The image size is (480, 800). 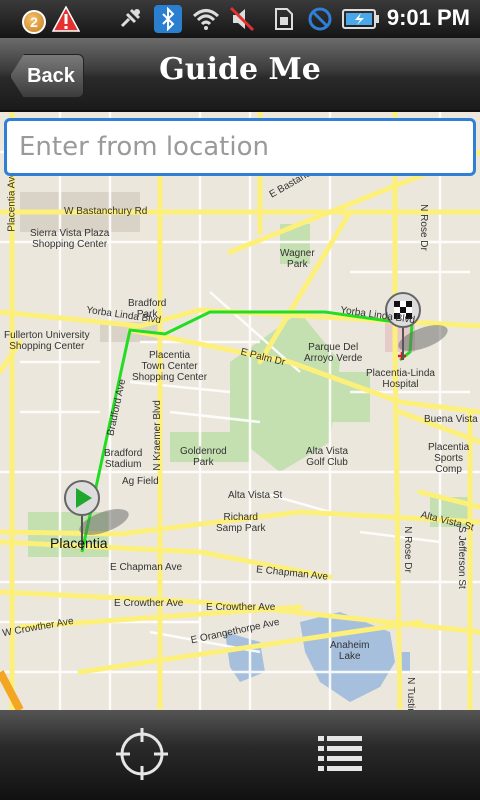 I want to click on directions-list-button, so click(x=340, y=754).